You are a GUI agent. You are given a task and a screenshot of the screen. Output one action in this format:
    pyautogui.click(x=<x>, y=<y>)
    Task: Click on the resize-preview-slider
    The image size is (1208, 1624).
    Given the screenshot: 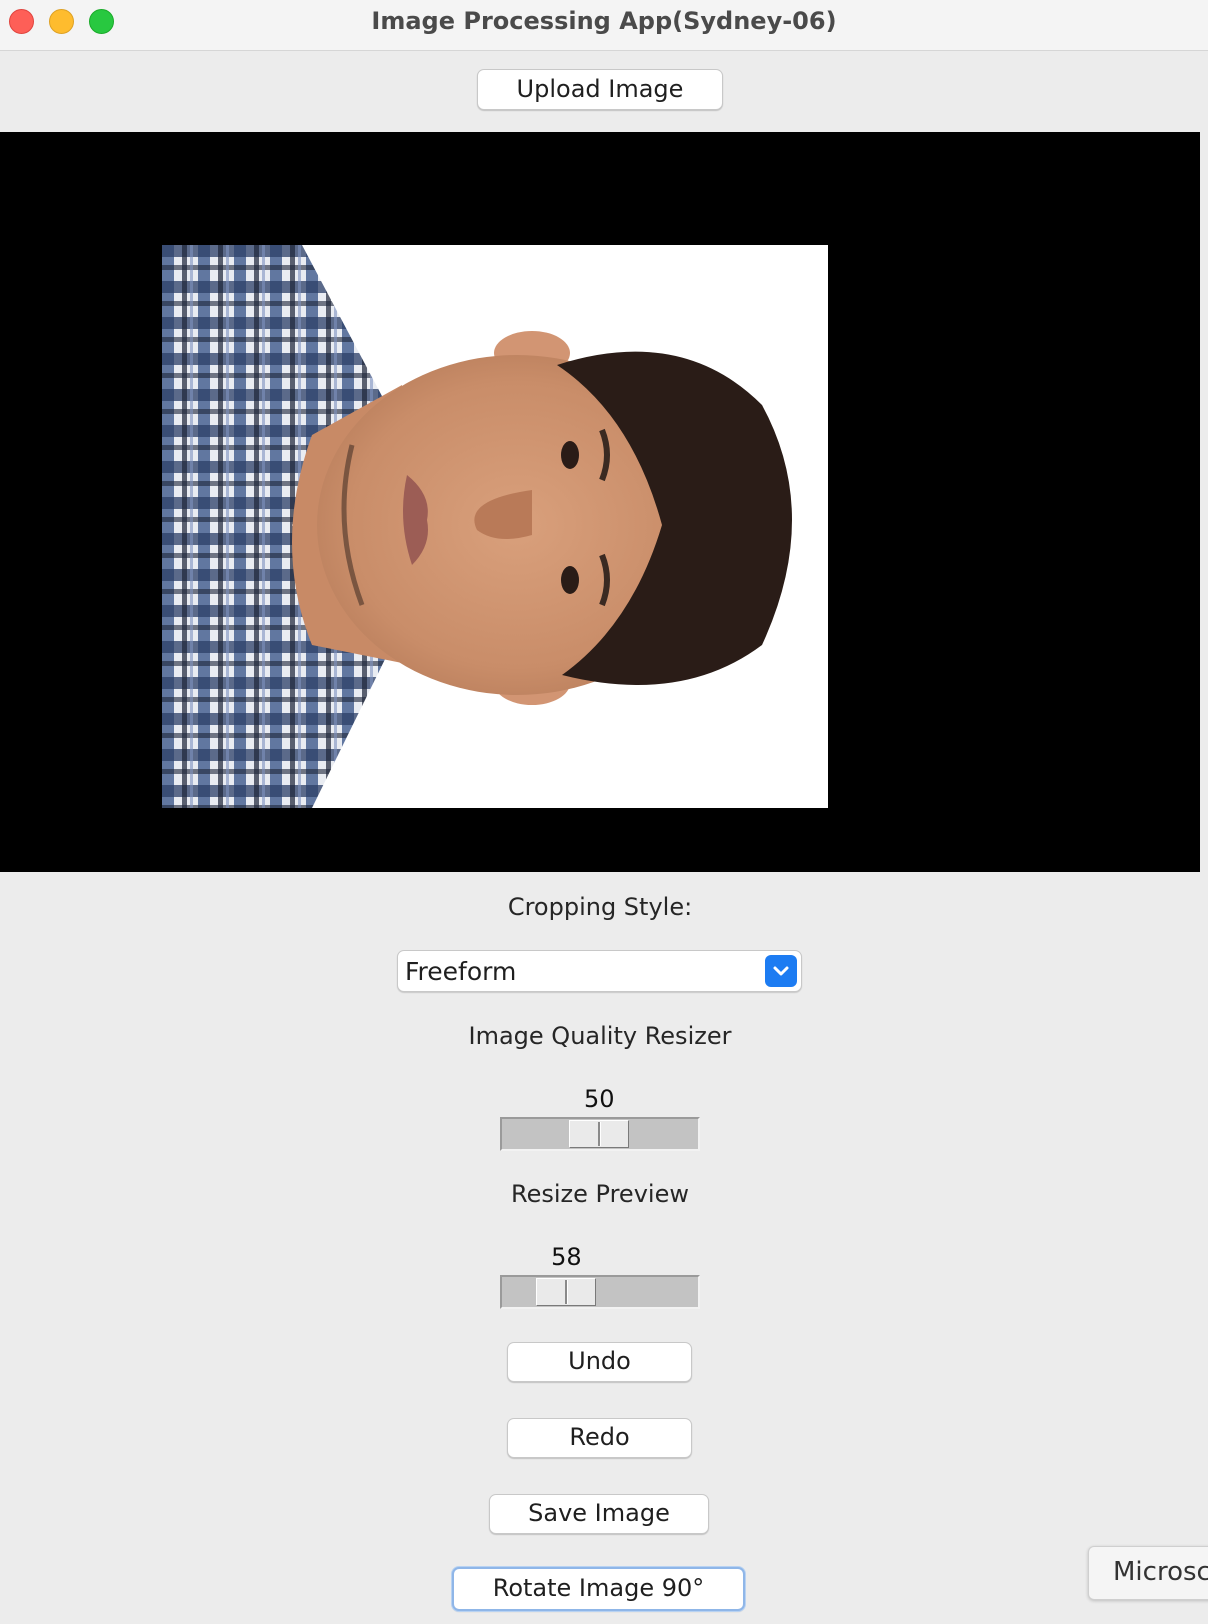 What is the action you would take?
    pyautogui.click(x=600, y=1292)
    